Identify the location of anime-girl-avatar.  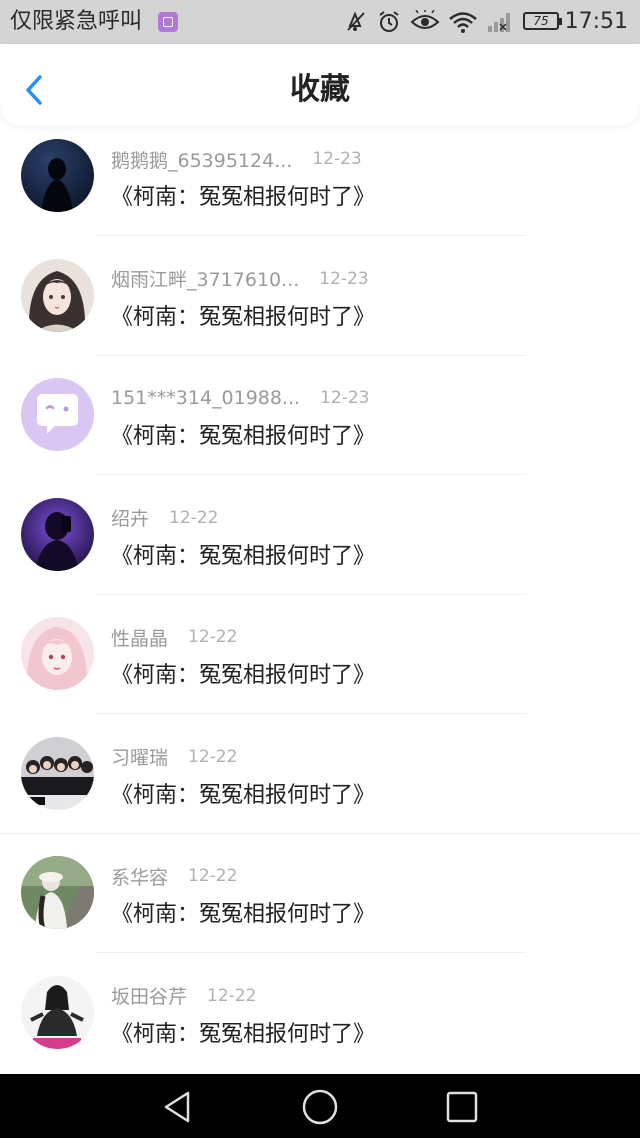
(57, 295).